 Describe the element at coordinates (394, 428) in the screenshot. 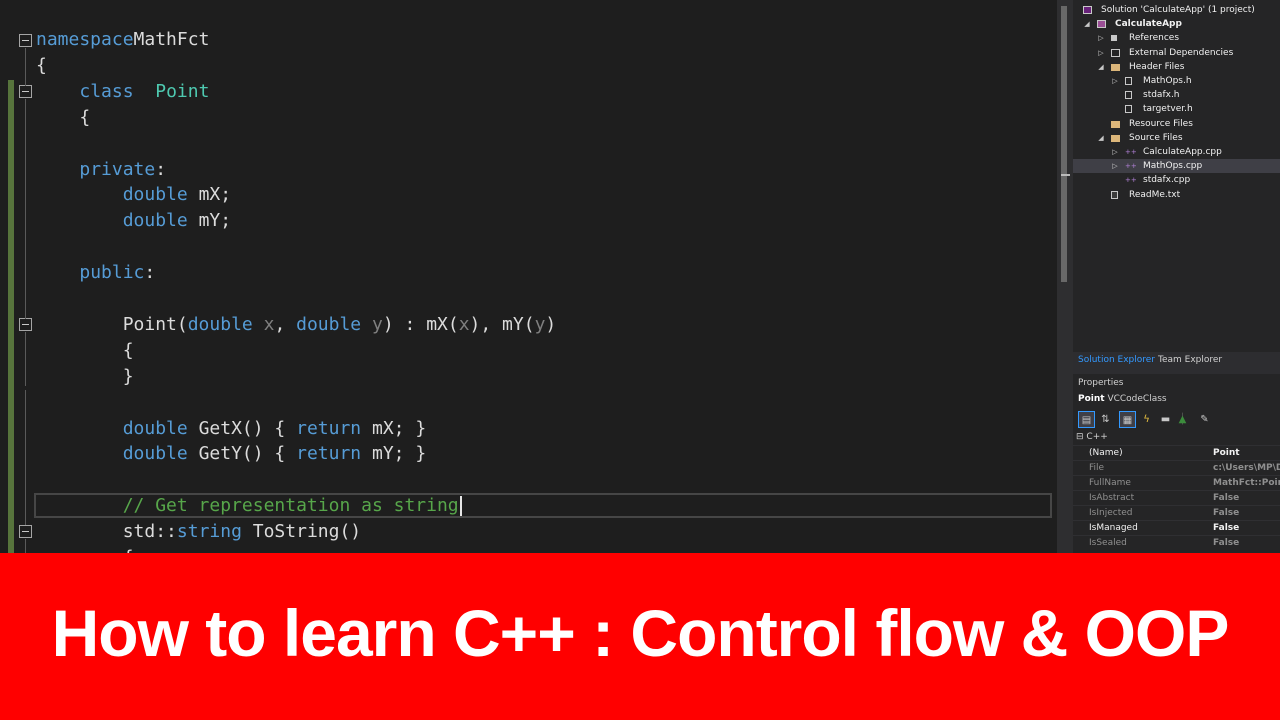

I see `code-token: mX; }` at that location.